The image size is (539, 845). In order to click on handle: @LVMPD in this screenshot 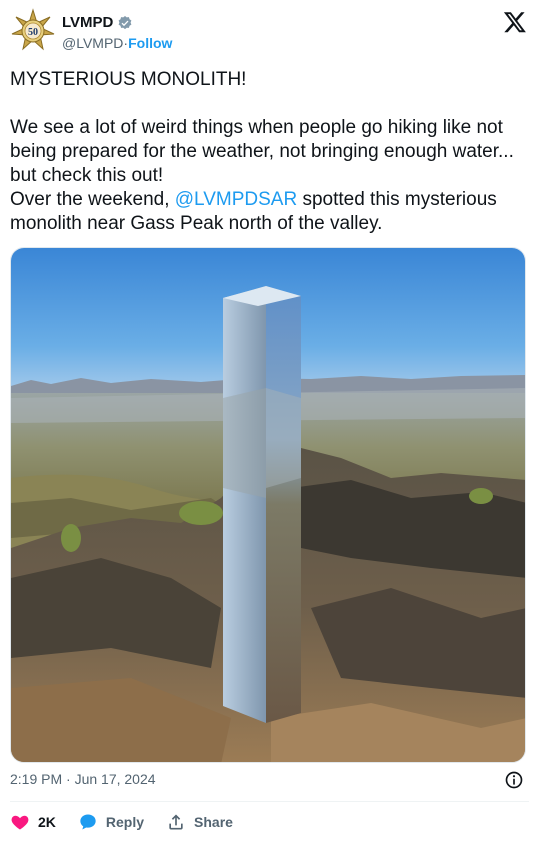, I will do `click(92, 43)`.